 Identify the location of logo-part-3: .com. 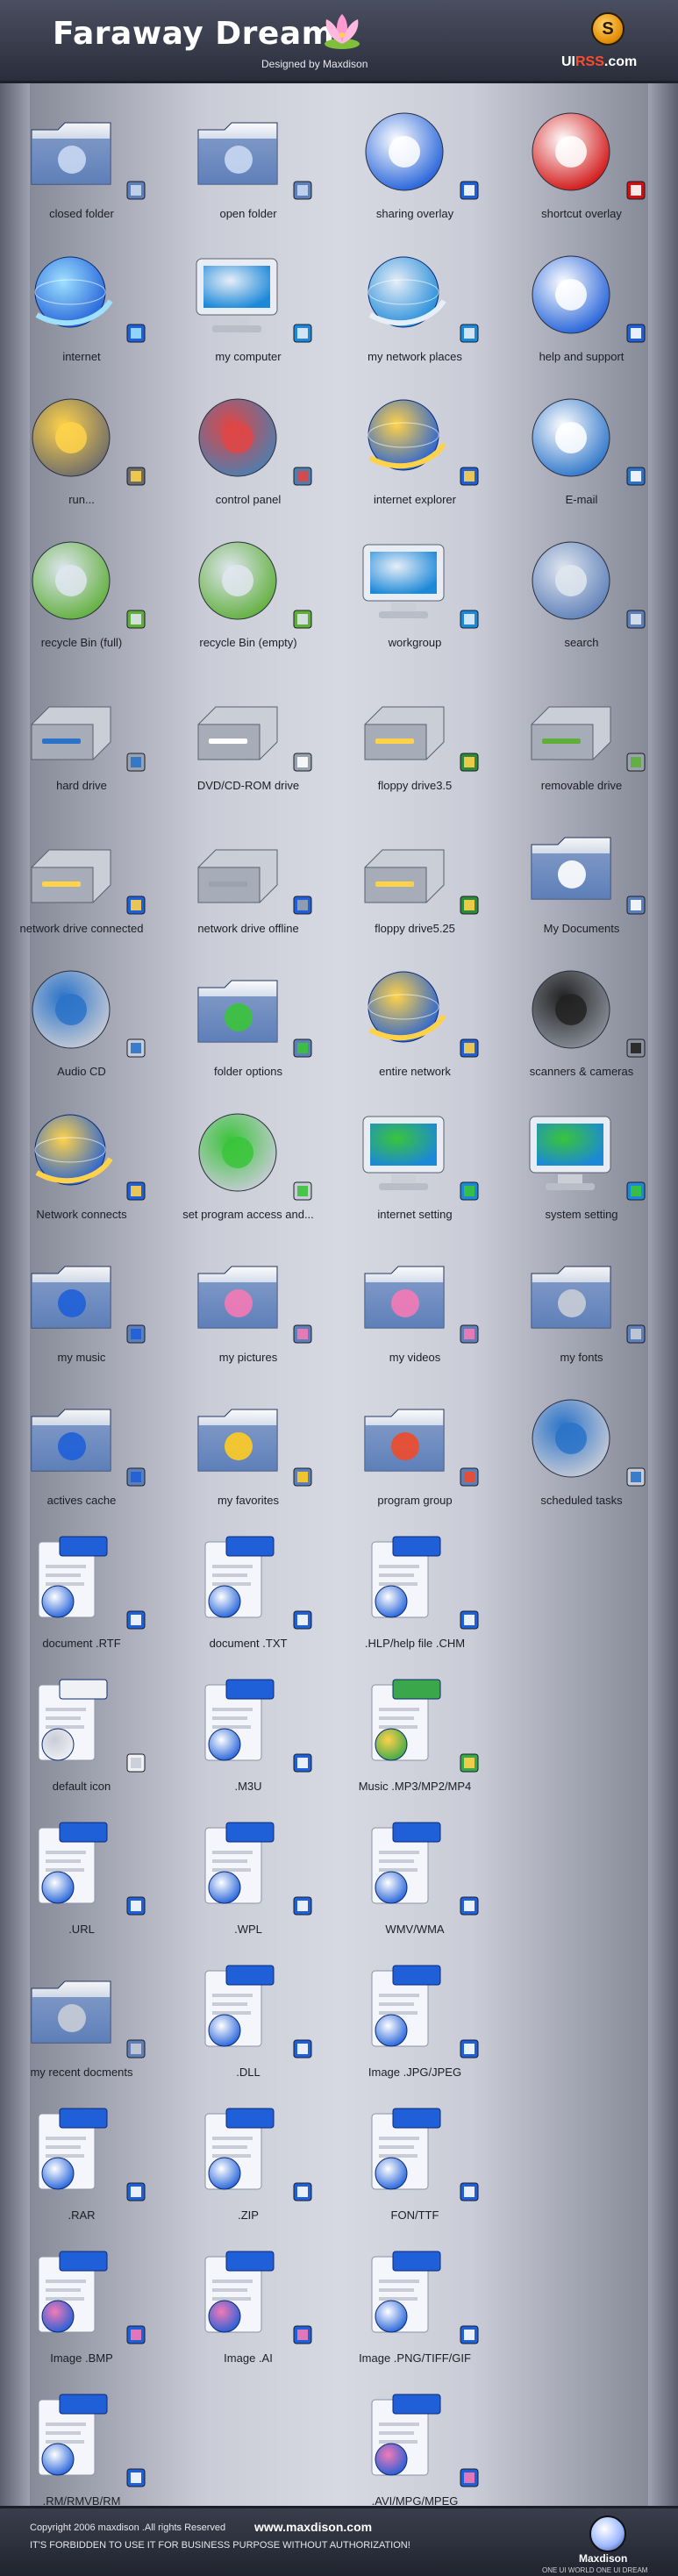
(620, 62).